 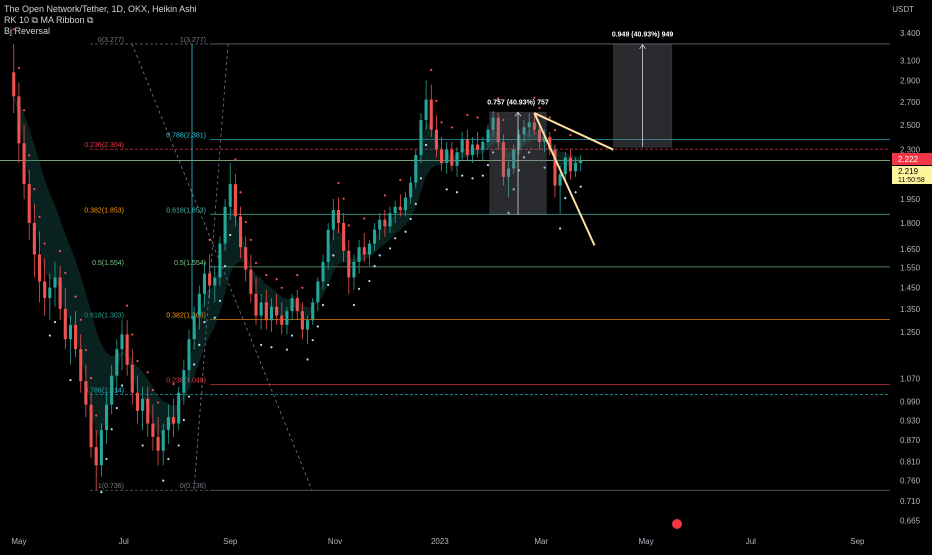 I want to click on price-tick-label: 1.650, so click(x=910, y=249).